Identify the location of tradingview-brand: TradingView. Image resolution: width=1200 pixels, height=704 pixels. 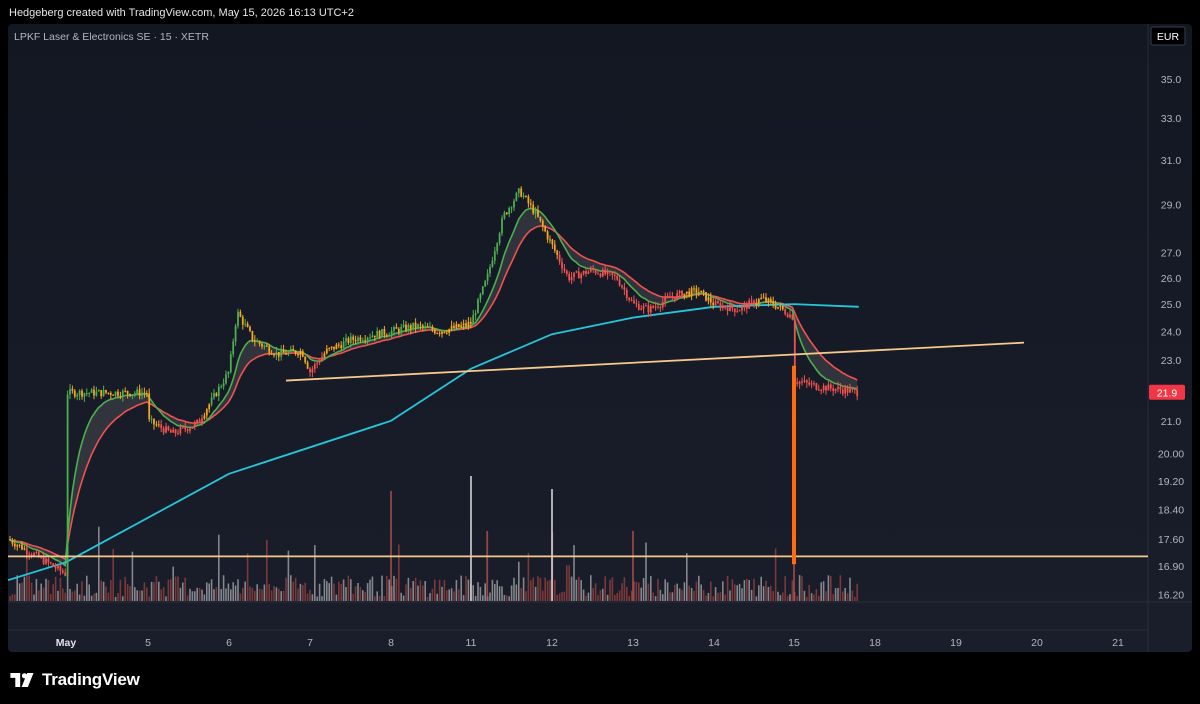
(75, 680).